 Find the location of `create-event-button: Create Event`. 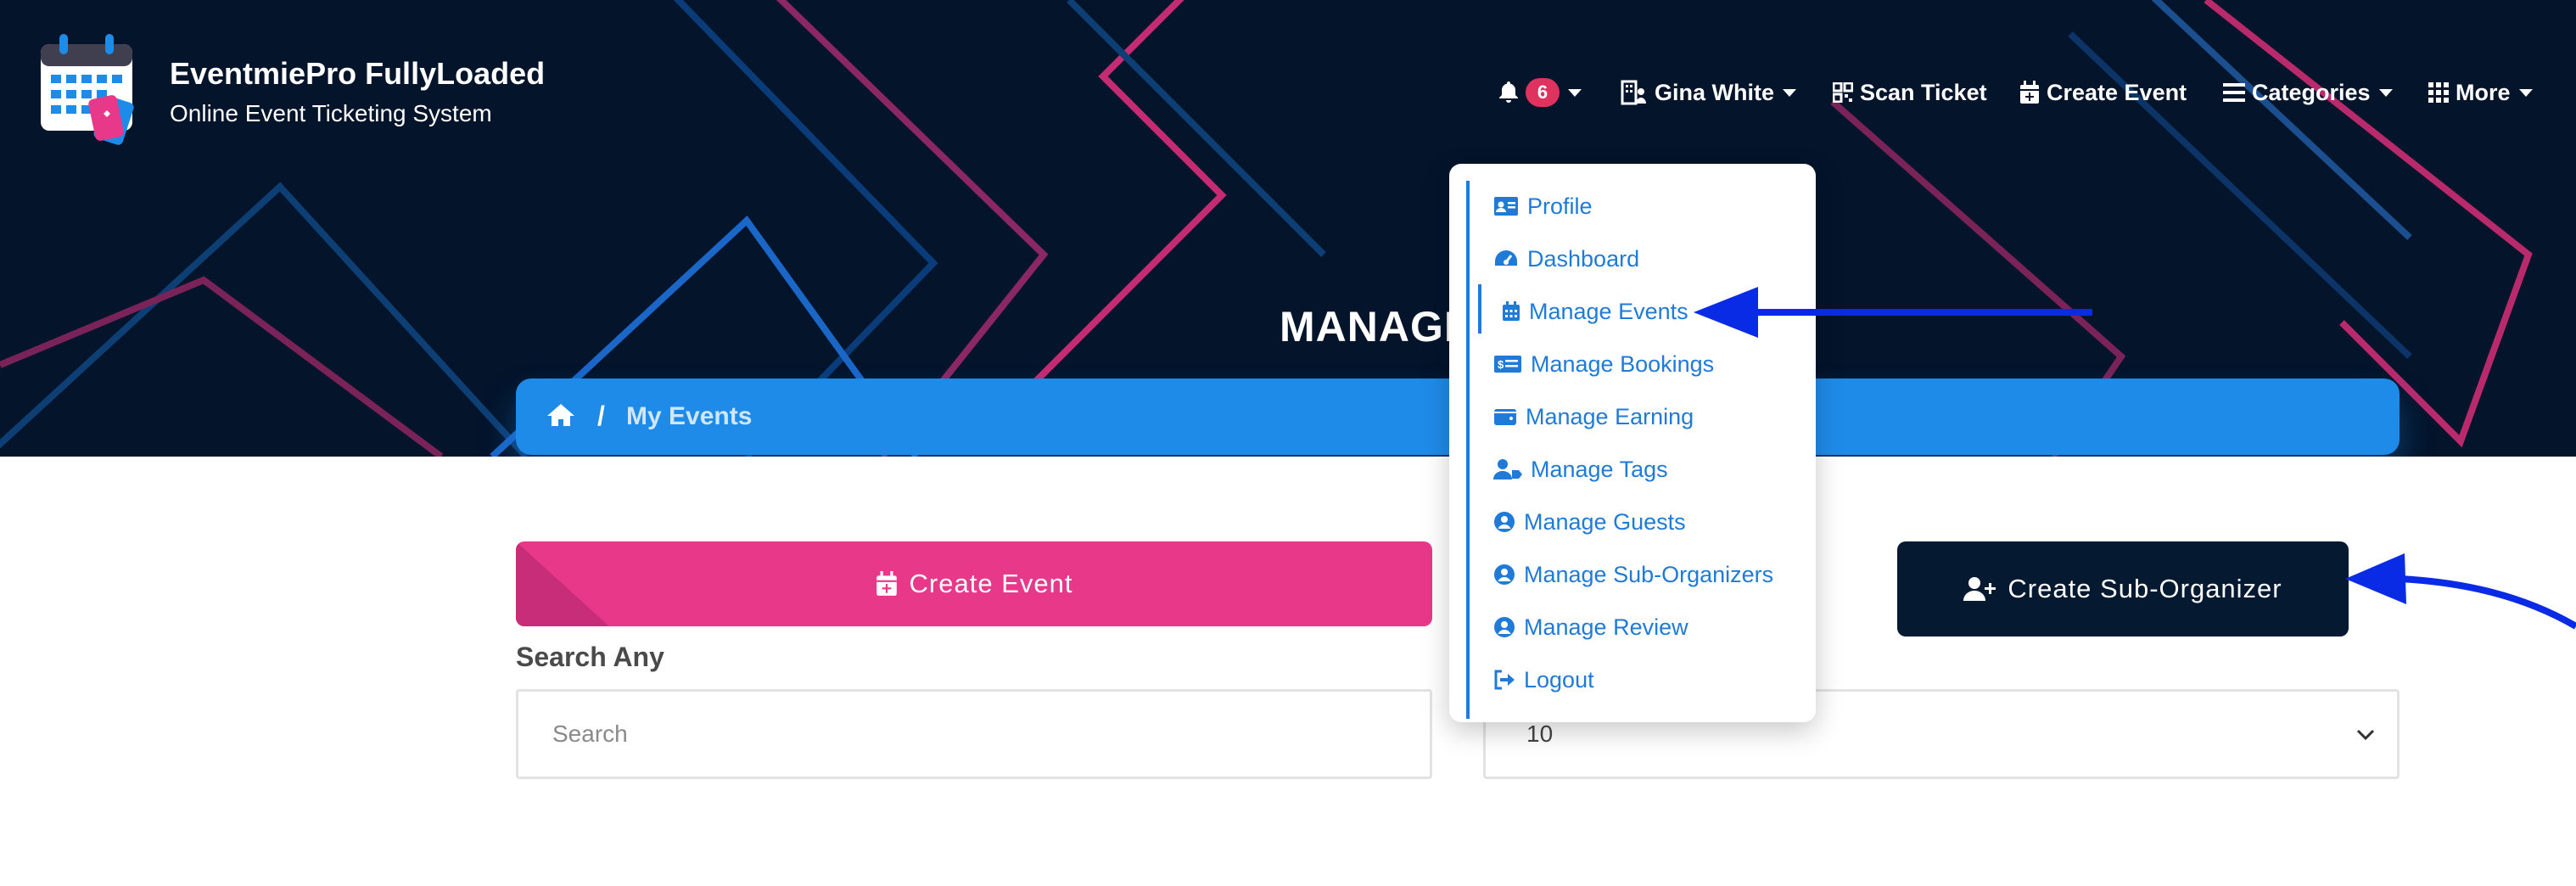

create-event-button: Create Event is located at coordinates (974, 583).